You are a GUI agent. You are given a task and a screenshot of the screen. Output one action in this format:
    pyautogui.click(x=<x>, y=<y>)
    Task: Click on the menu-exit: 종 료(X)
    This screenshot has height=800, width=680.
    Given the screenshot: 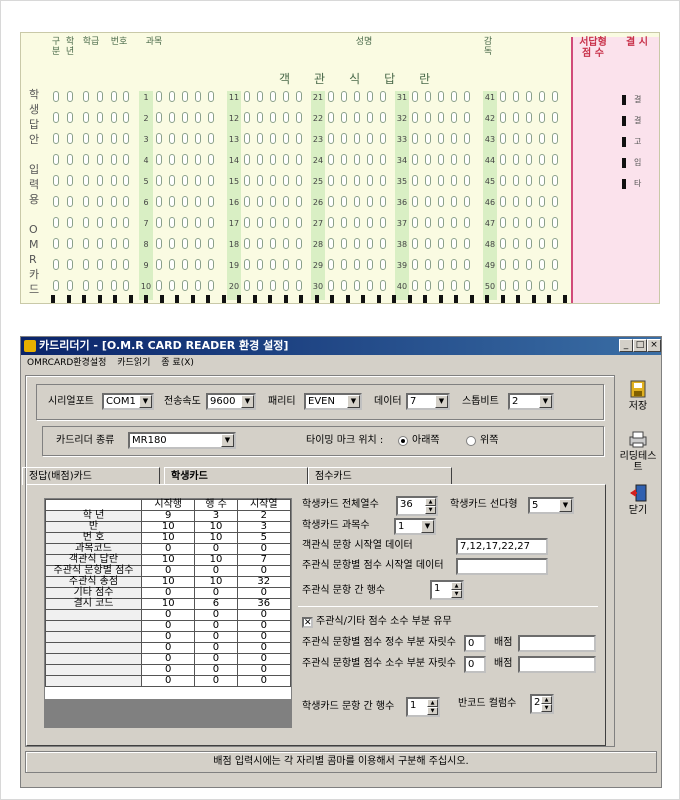 What is the action you would take?
    pyautogui.click(x=177, y=363)
    